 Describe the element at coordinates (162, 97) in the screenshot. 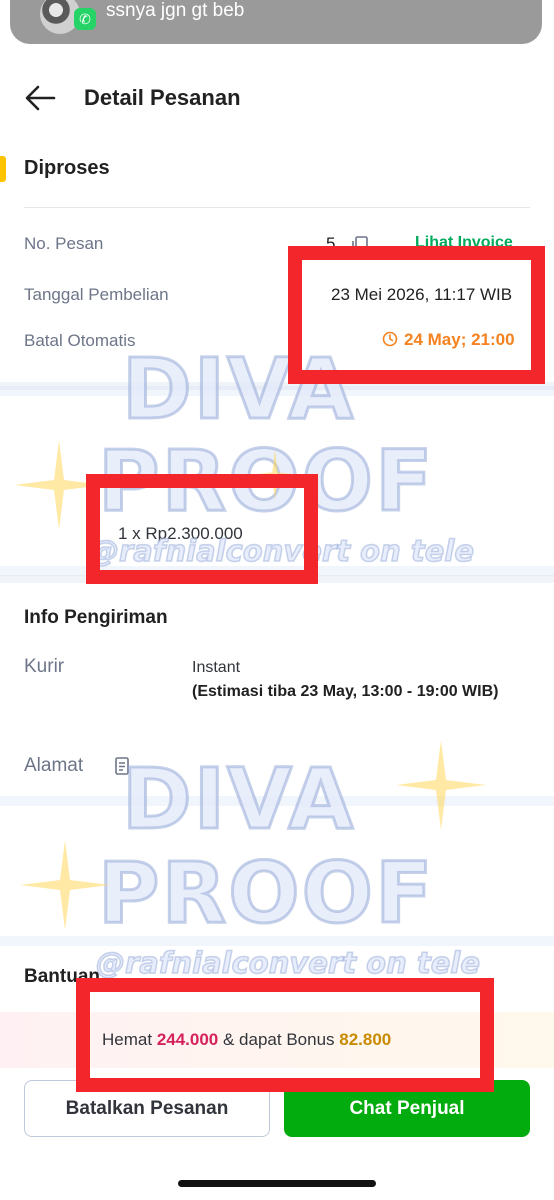

I see `page-title: Detail Pesanan` at that location.